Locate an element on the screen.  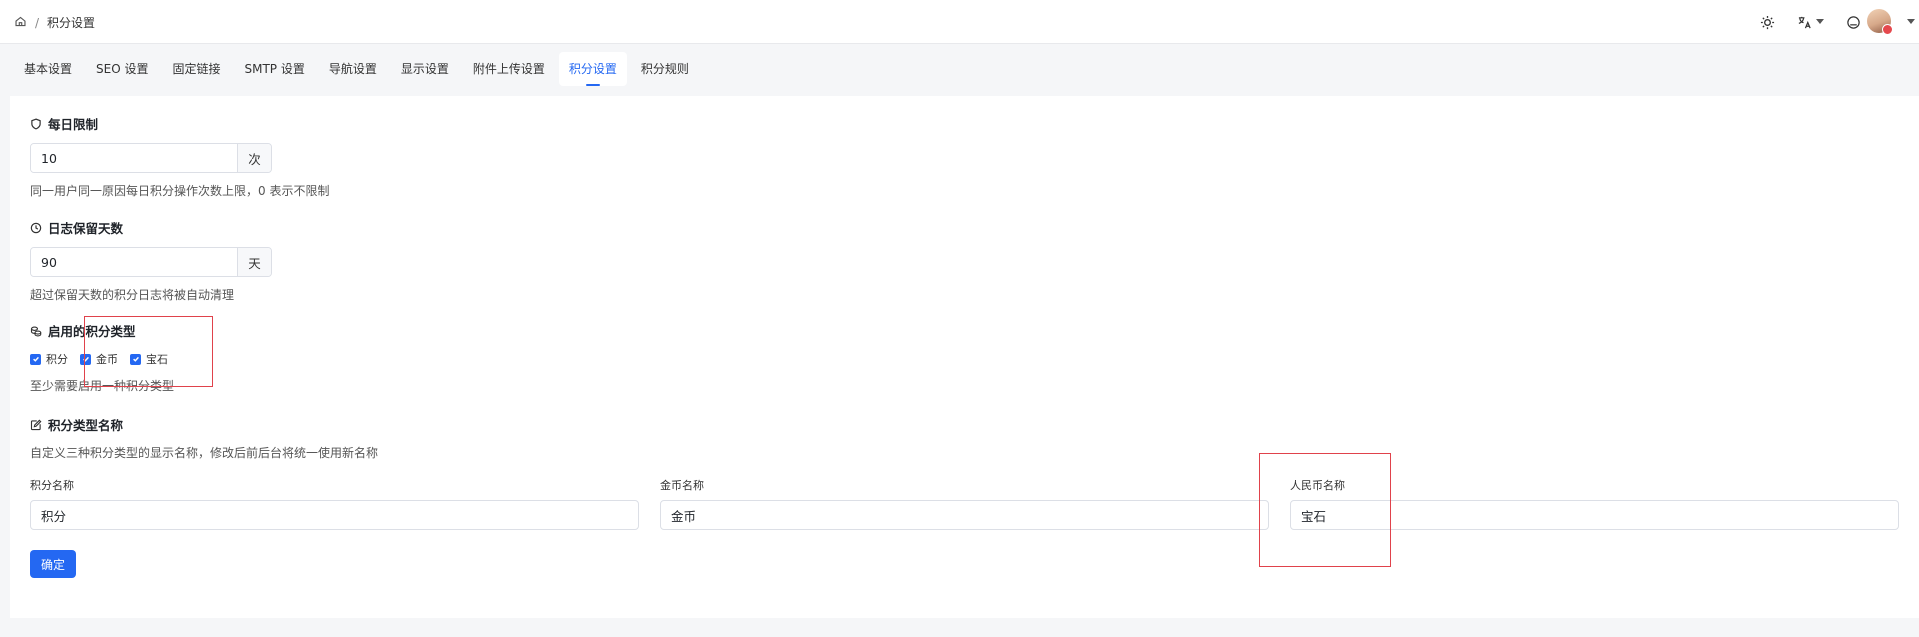
tab-display: 显示设置 is located at coordinates (425, 69).